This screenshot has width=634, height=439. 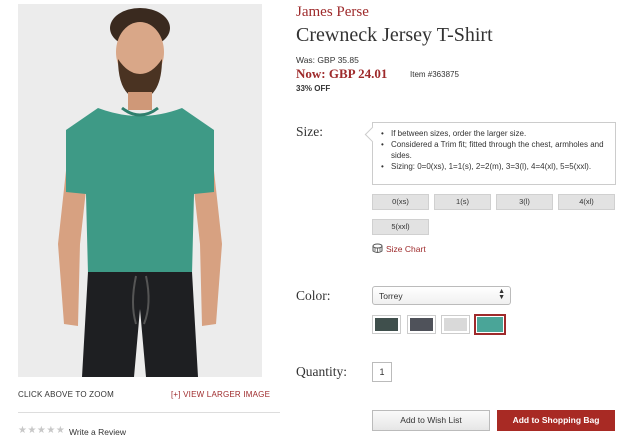 What do you see at coordinates (421, 324) in the screenshot?
I see `color-swatch-charcoal` at bounding box center [421, 324].